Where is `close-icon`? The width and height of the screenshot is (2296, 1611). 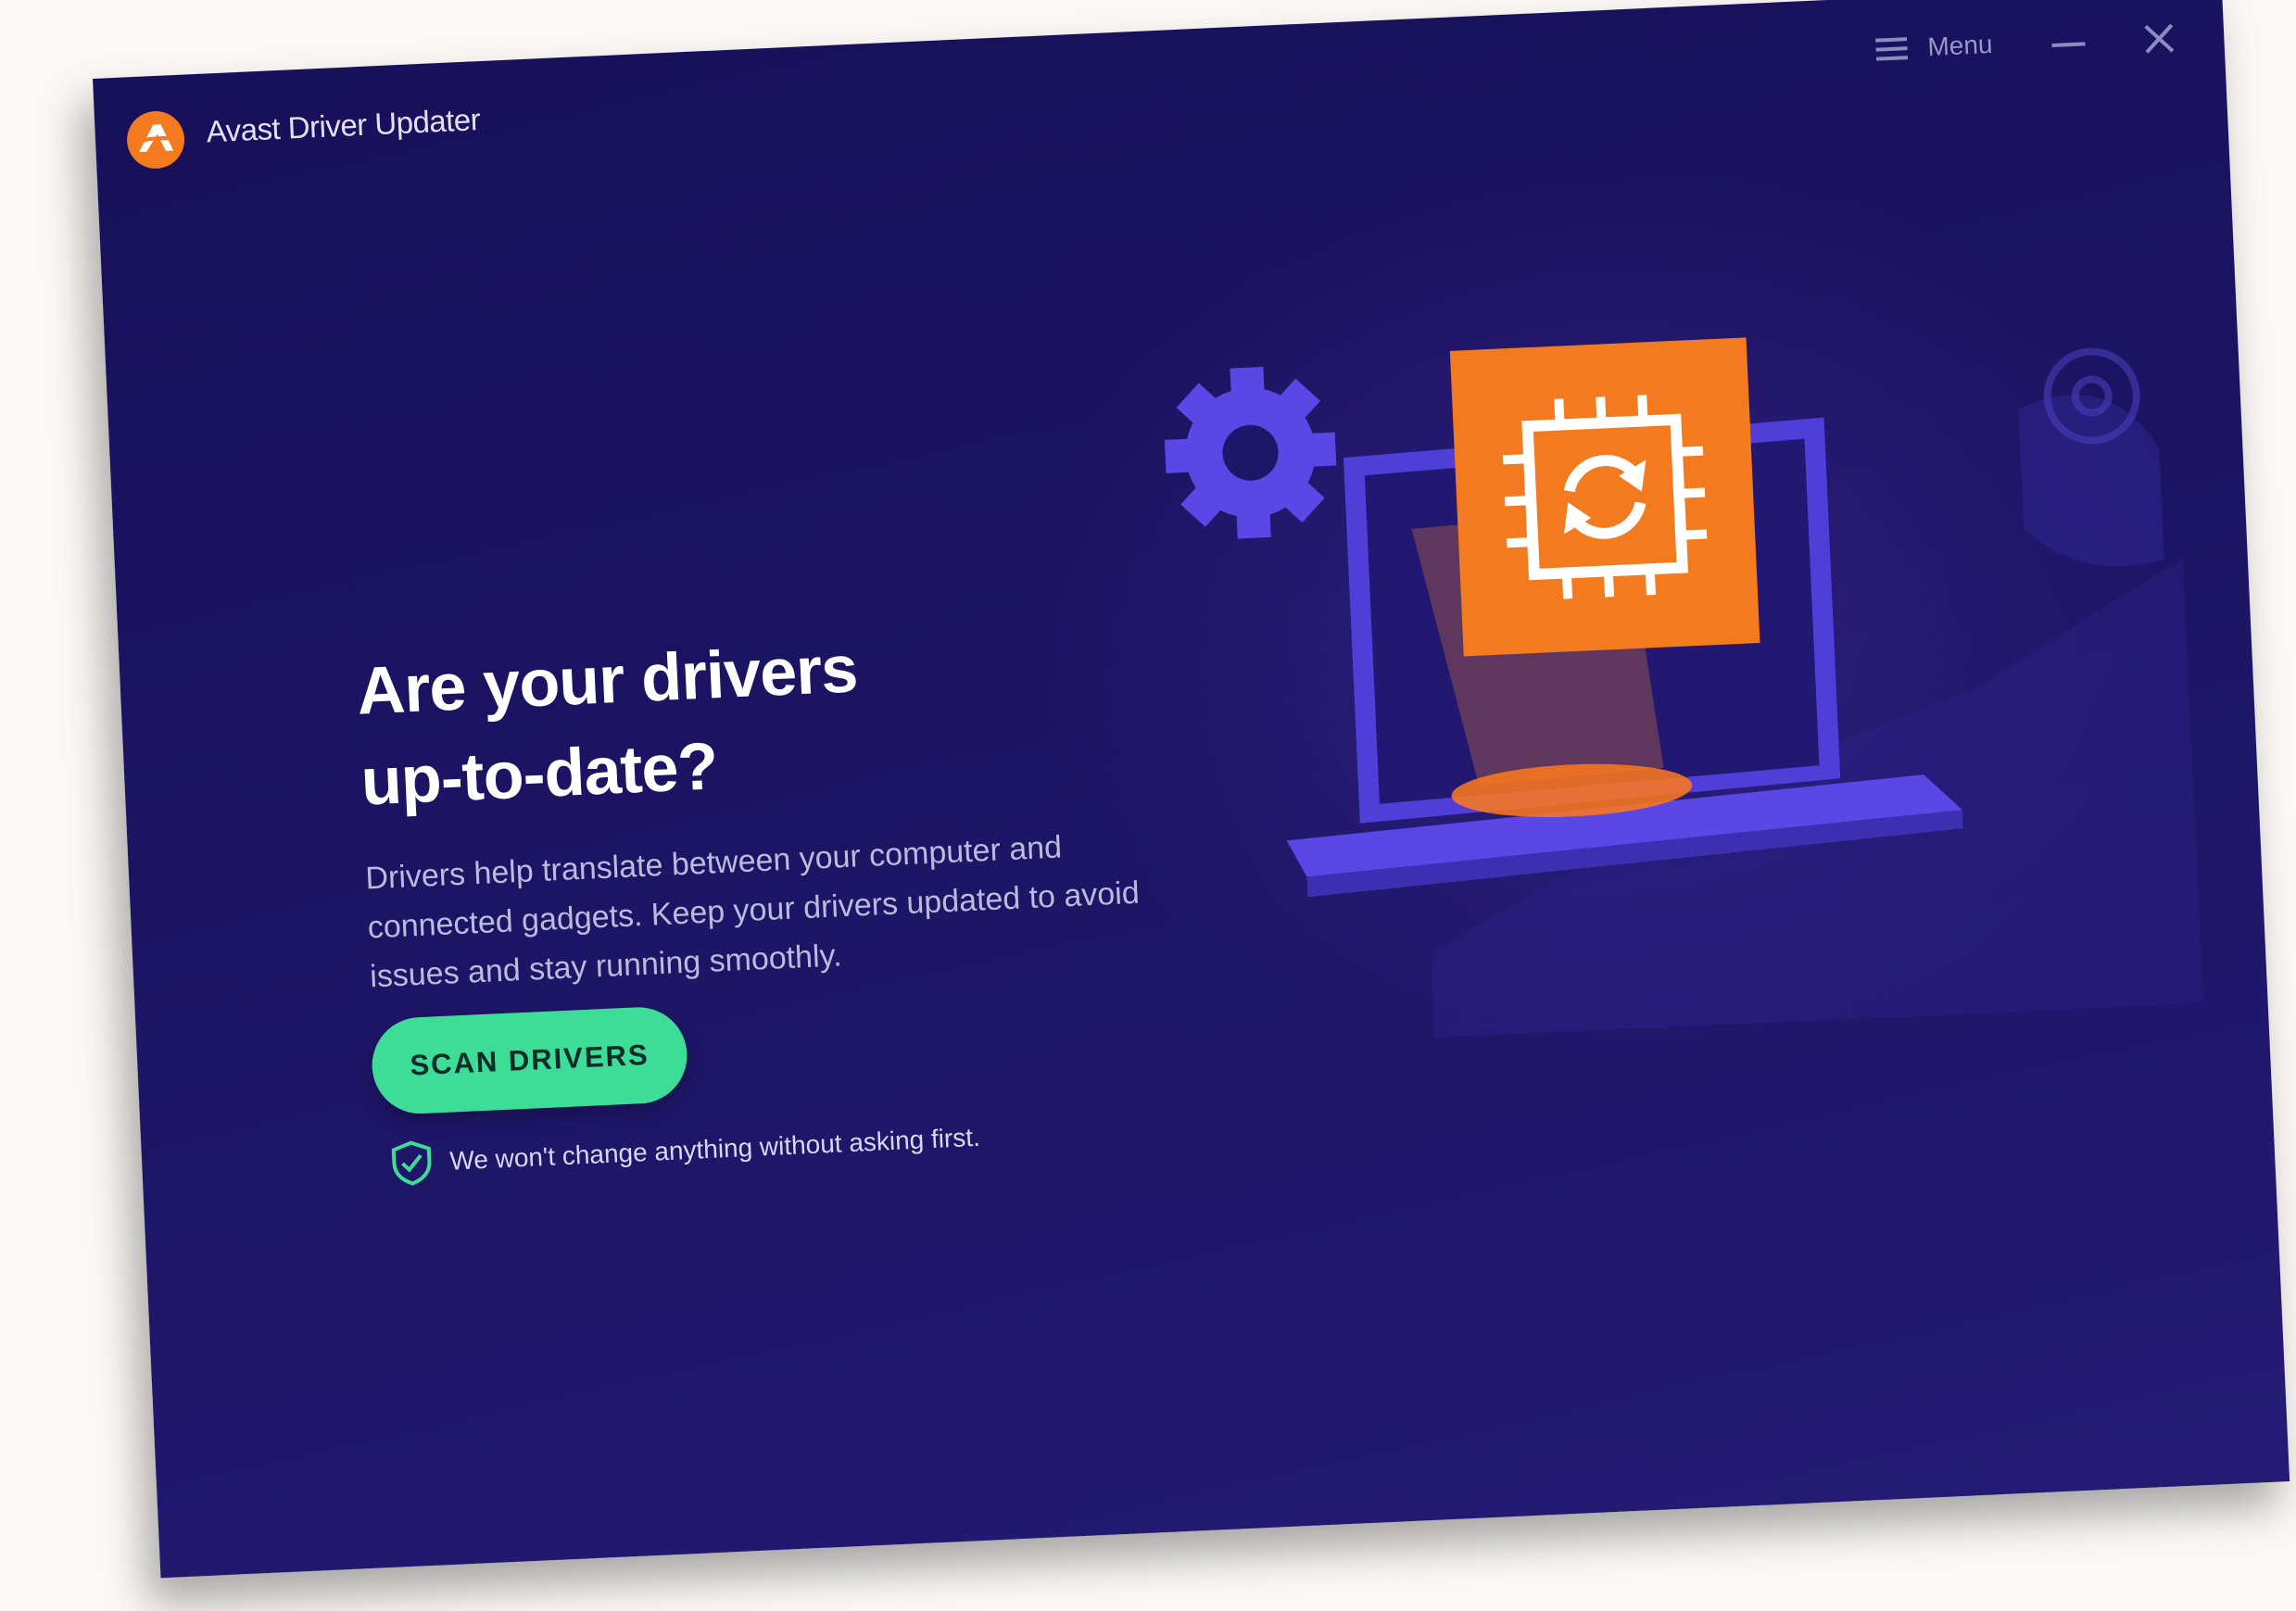 close-icon is located at coordinates (2159, 39).